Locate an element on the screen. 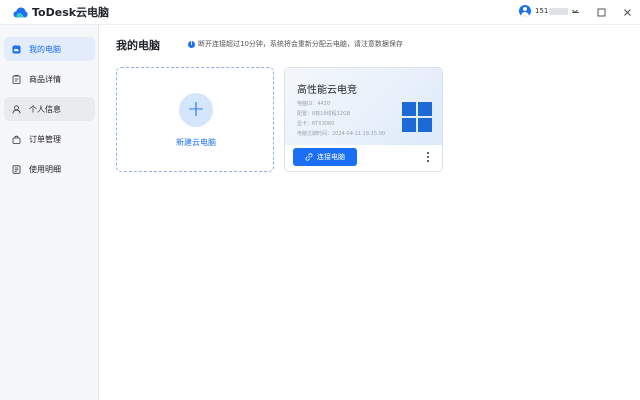 This screenshot has height=400, width=640. title-bar: ToDesk云电脑 151 is located at coordinates (320, 12).